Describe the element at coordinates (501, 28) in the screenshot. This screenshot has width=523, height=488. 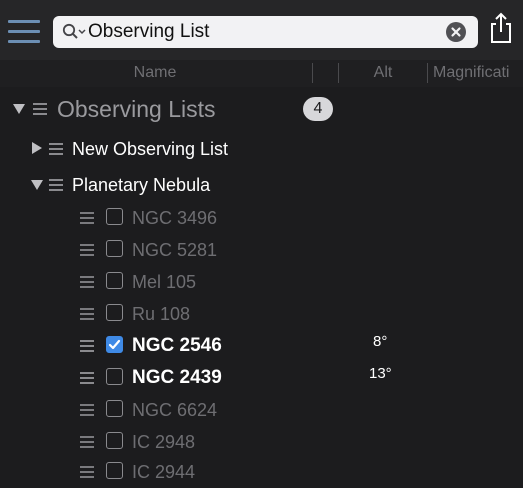
I see `share-icon` at that location.